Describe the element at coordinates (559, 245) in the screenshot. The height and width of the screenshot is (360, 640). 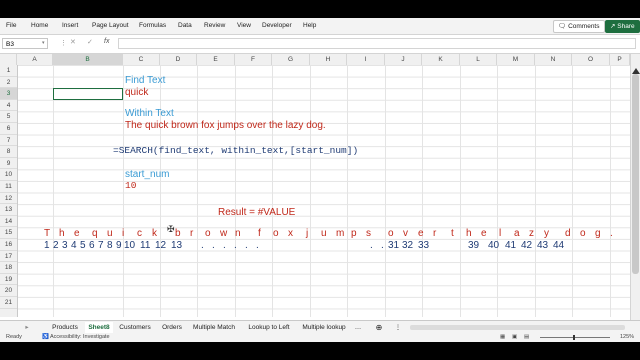
I see `position-cell: 44` at that location.